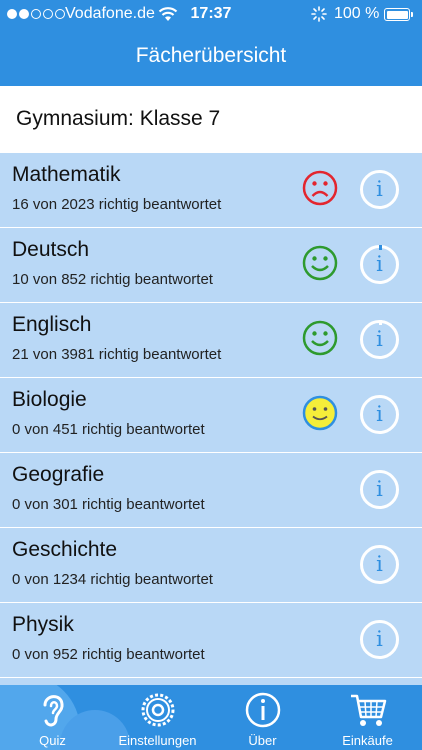 Image resolution: width=422 pixels, height=750 pixels. I want to click on ear-icon, so click(53, 711).